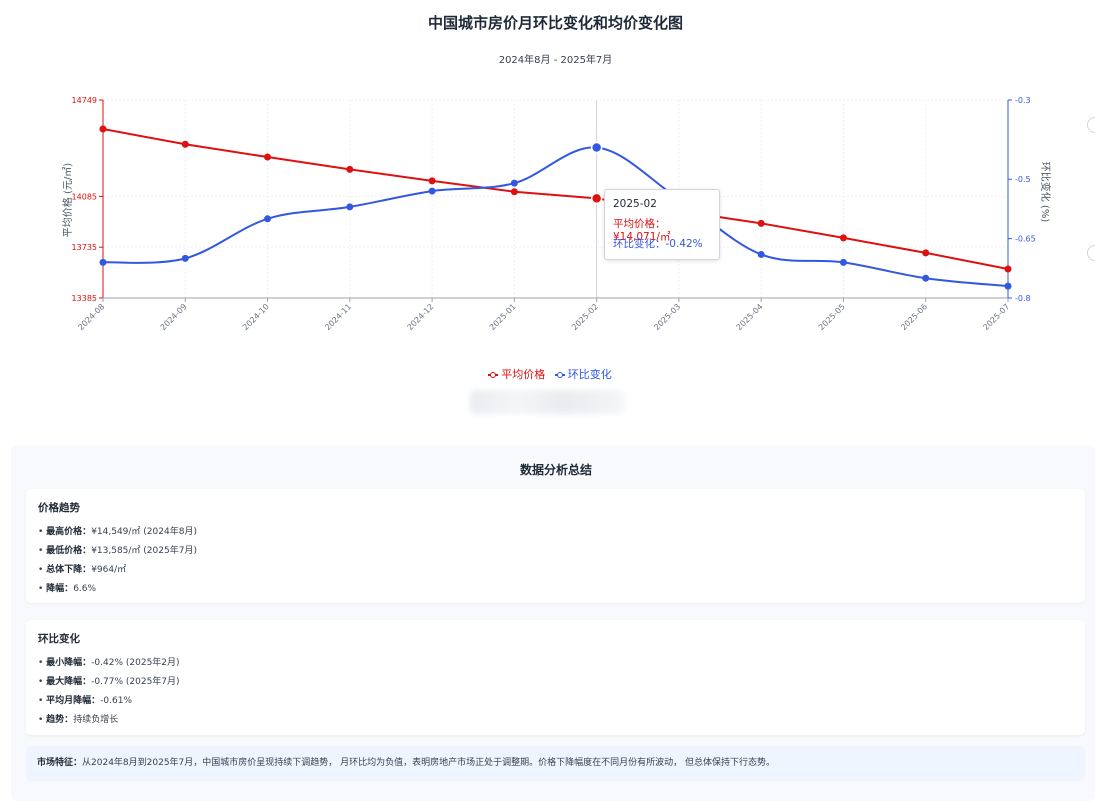 The image size is (1095, 801). Describe the element at coordinates (84, 100) in the screenshot. I see `y-tick-label-left: 14749` at that location.